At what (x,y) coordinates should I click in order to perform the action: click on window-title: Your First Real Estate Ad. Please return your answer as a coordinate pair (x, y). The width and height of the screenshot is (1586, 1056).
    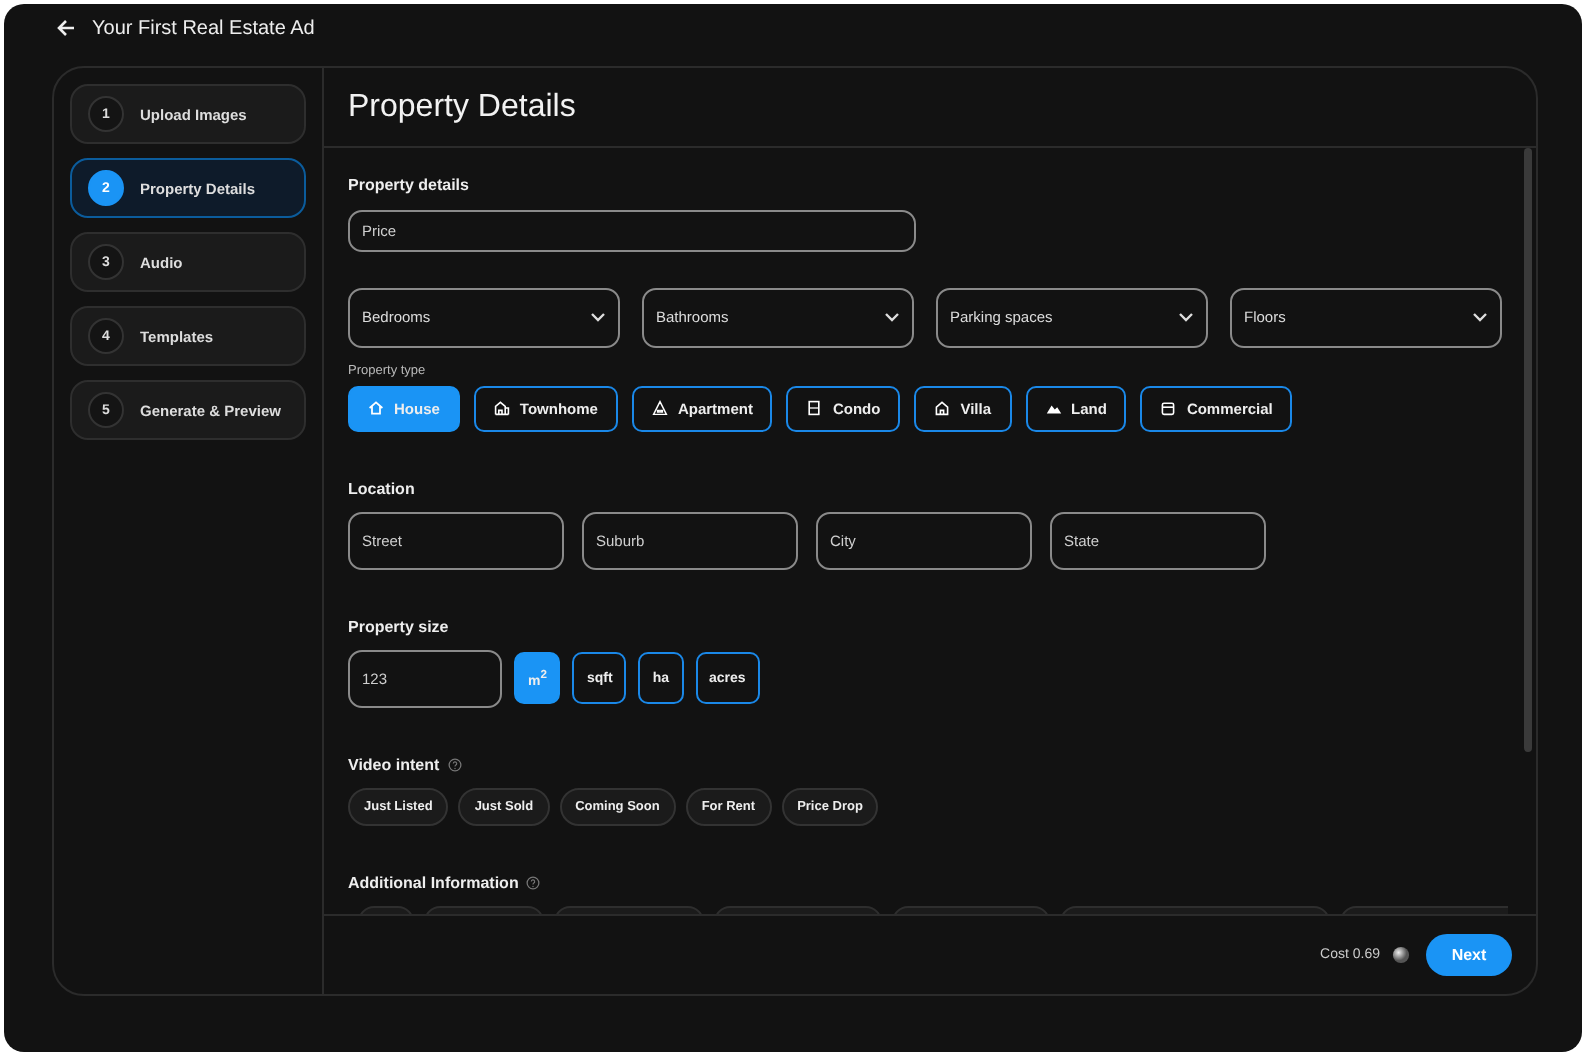
    Looking at the image, I should click on (203, 28).